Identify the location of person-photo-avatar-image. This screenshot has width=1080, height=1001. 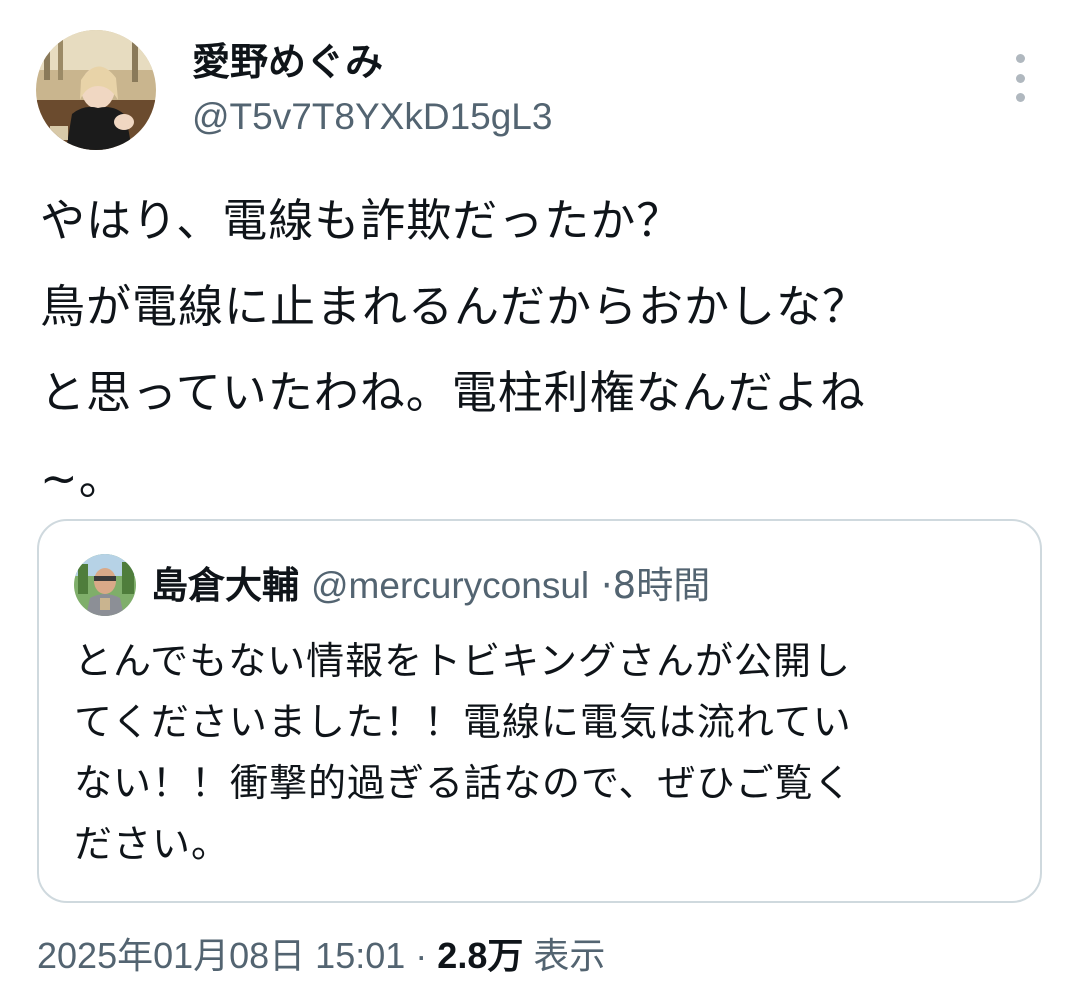
(105, 585).